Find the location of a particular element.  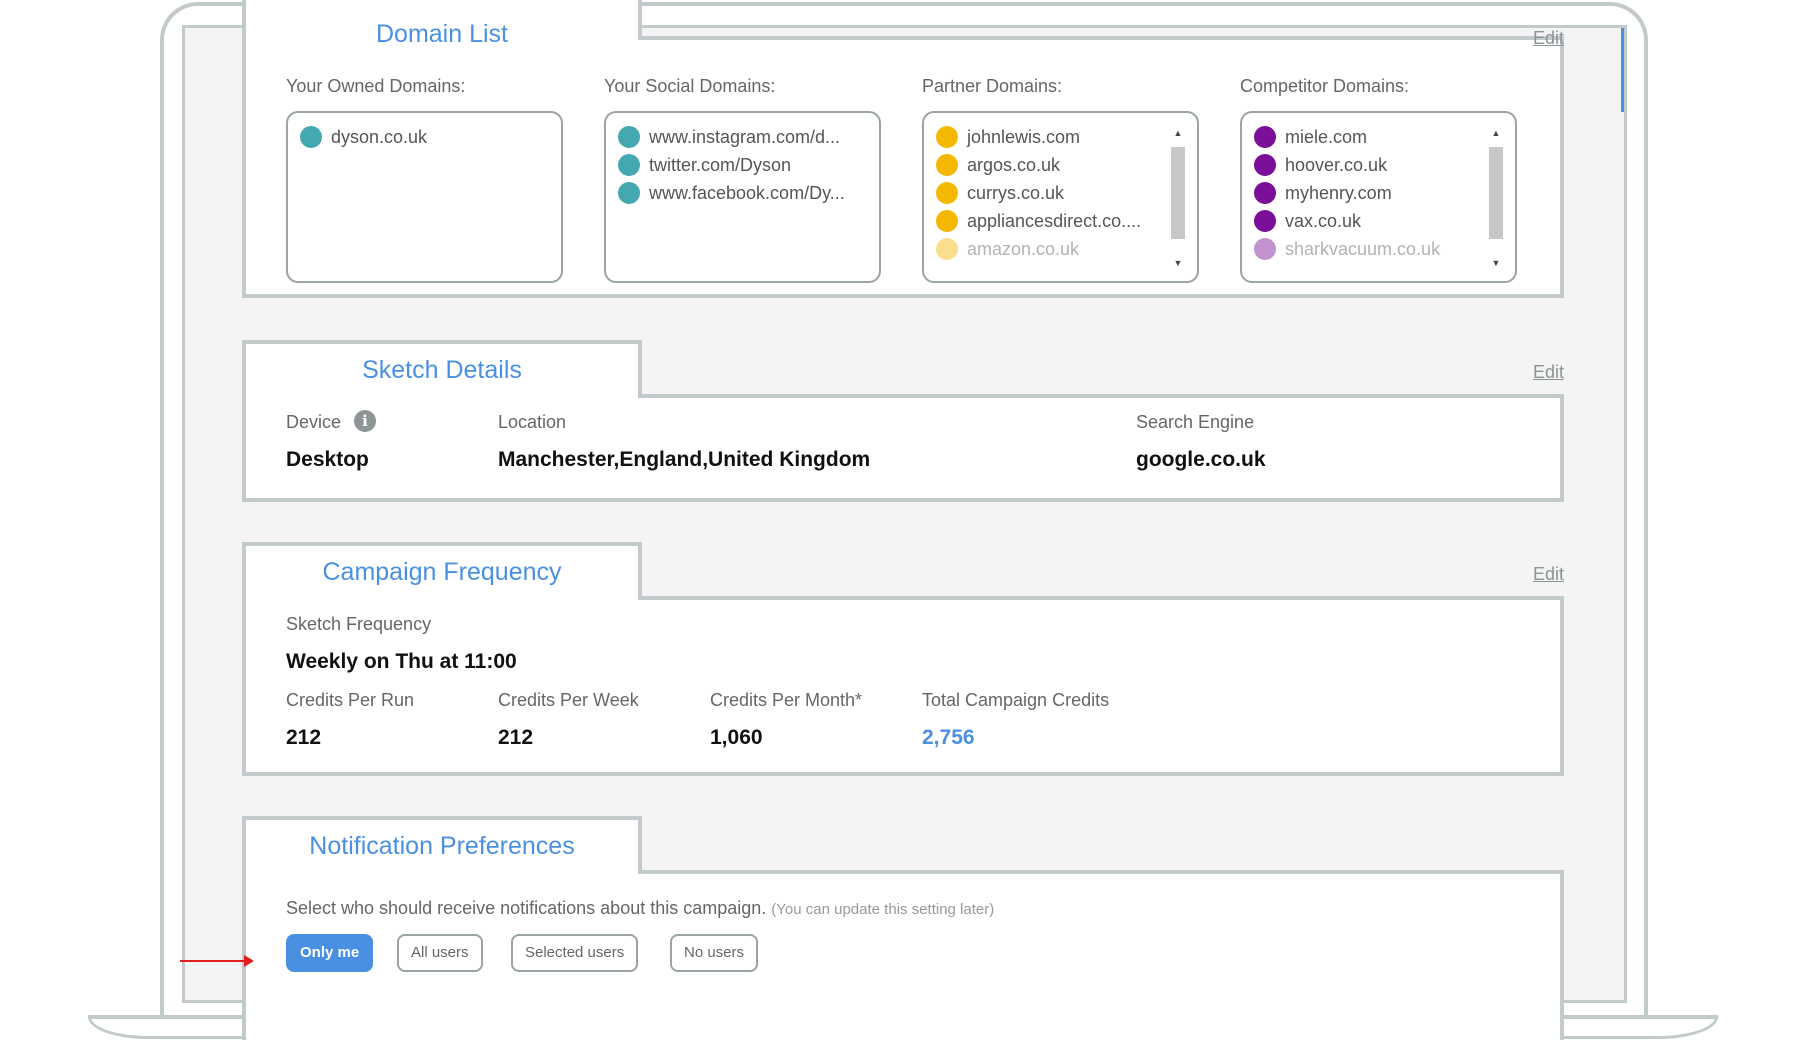

sketch-frequency-label: Sketch Frequency is located at coordinates (359, 624).